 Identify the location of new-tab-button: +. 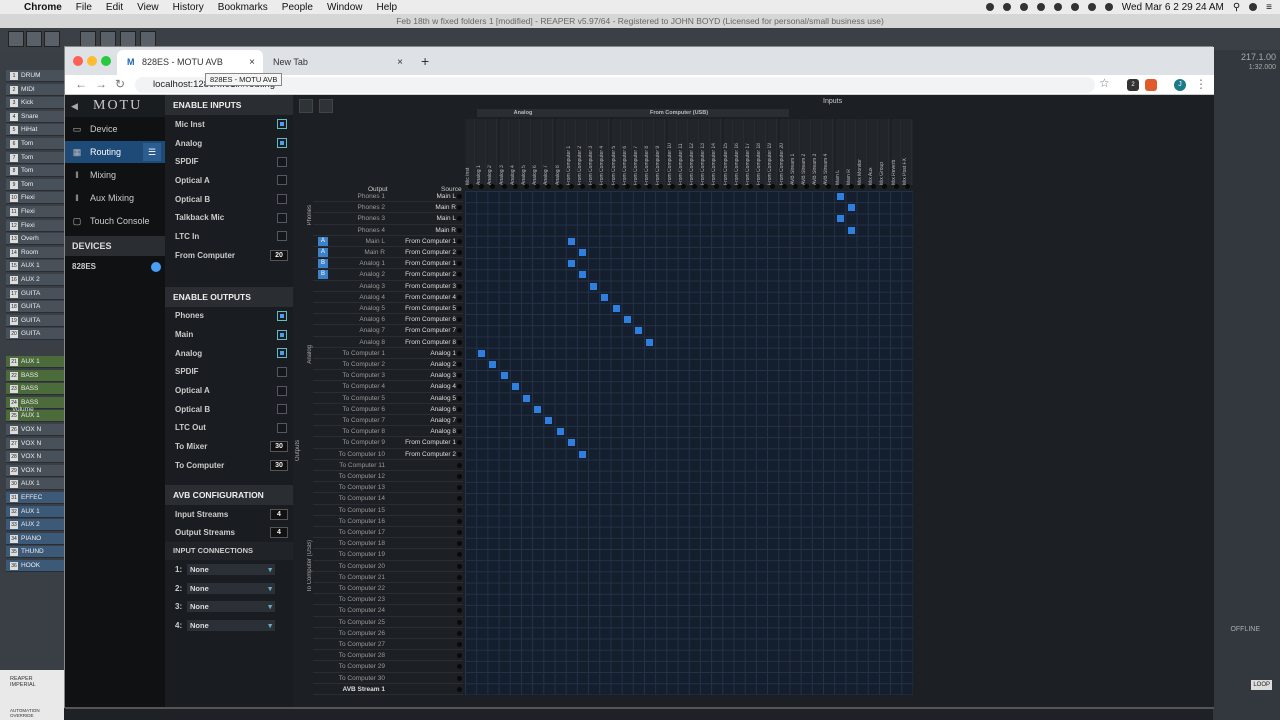
(425, 61).